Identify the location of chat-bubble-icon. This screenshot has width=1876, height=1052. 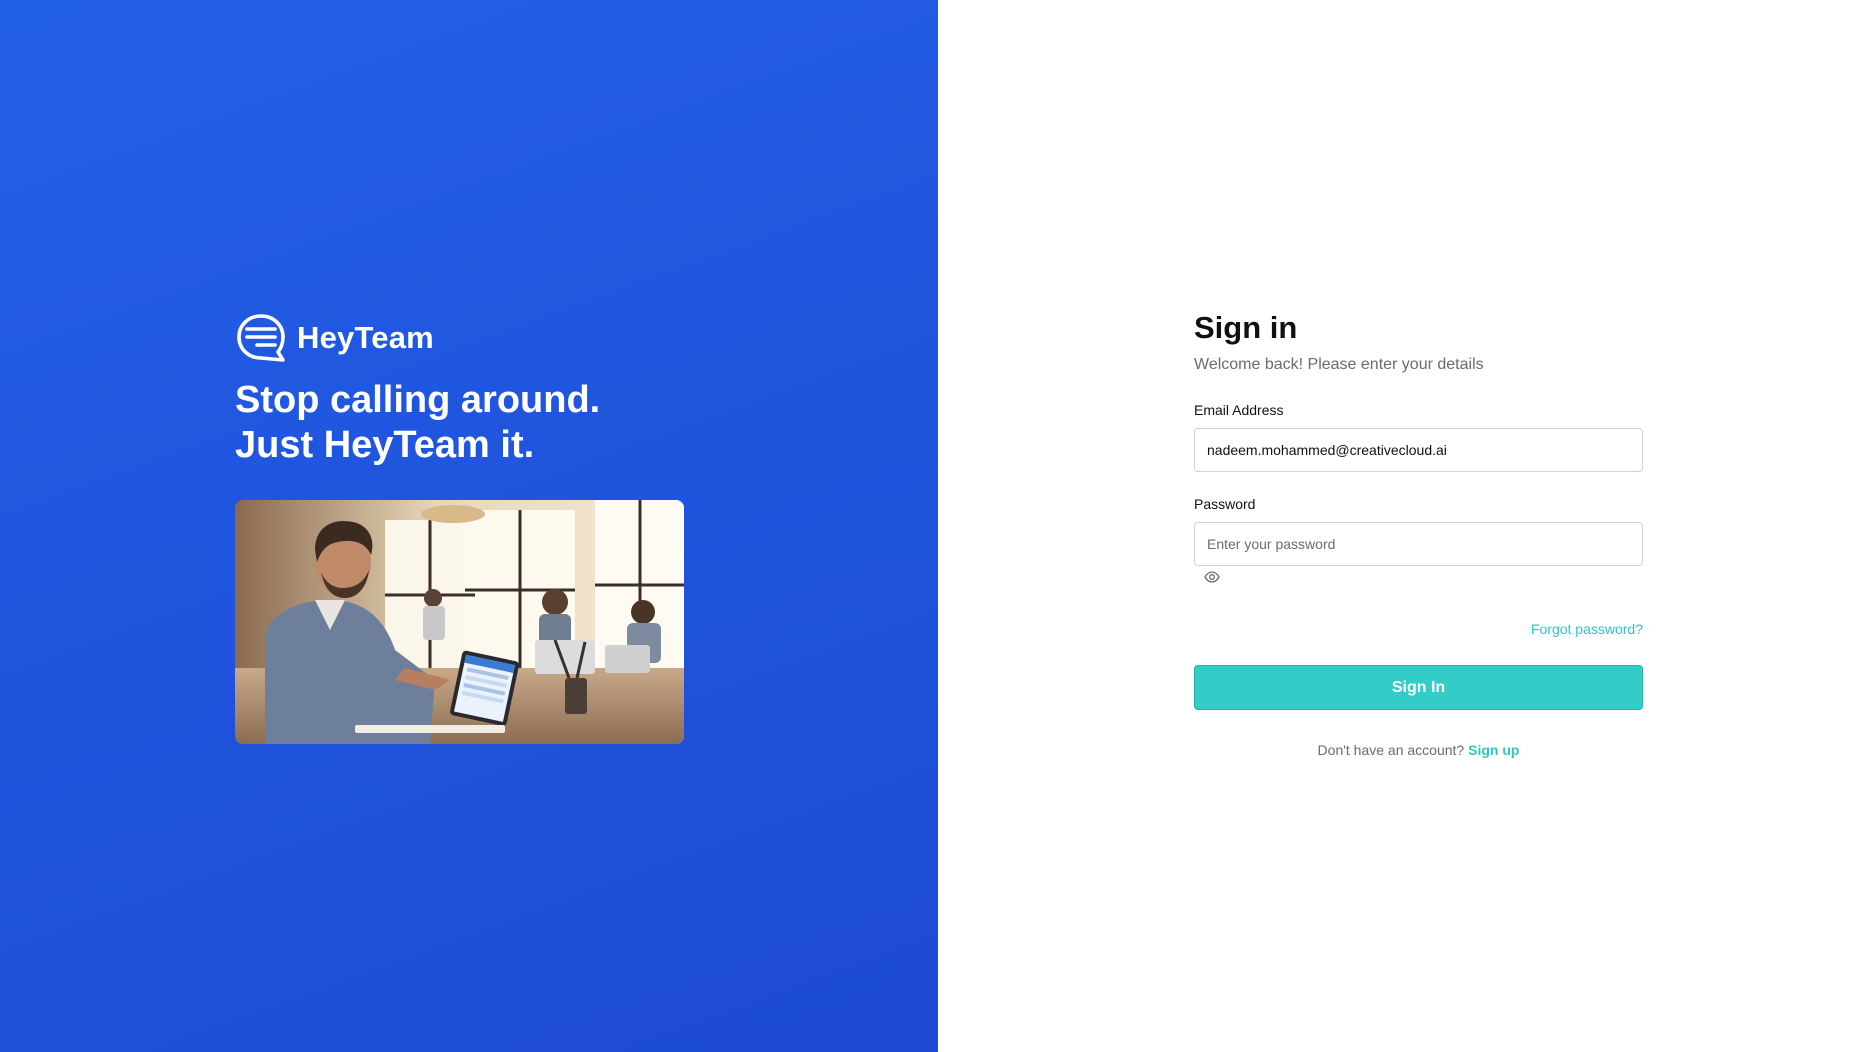
(261, 338).